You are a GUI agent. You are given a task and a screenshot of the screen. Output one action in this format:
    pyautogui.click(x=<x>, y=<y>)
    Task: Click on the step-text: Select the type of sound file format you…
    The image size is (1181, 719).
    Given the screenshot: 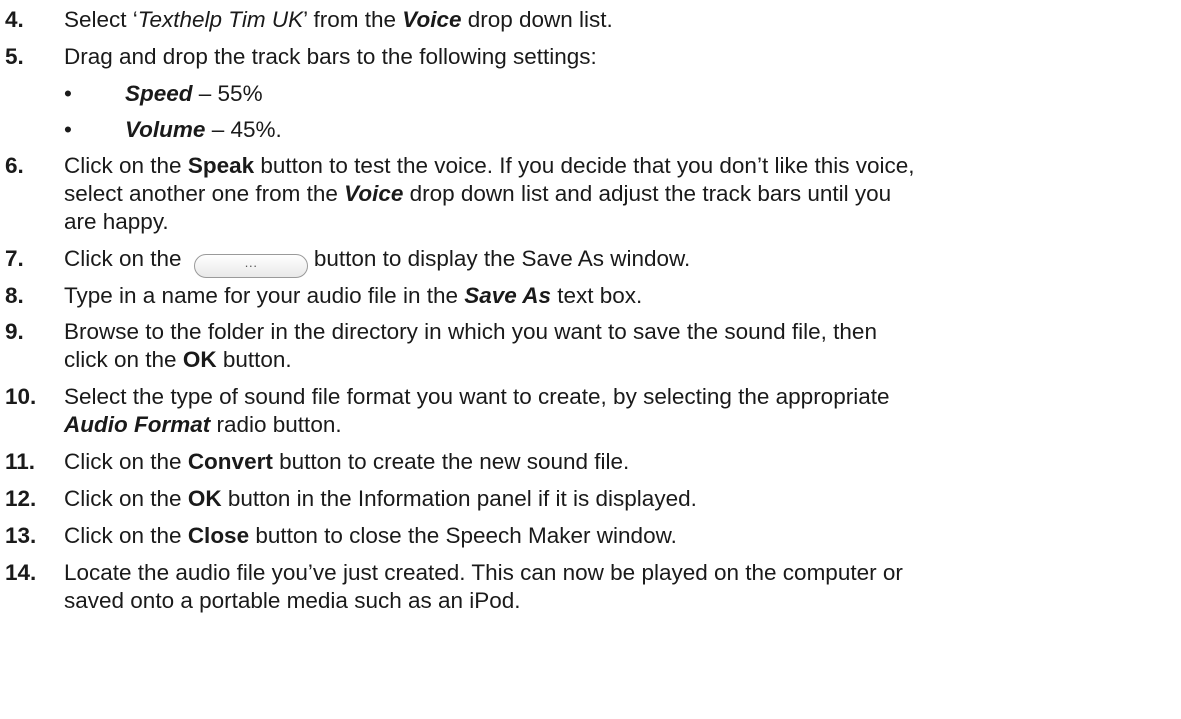 What is the action you would take?
    pyautogui.click(x=477, y=410)
    